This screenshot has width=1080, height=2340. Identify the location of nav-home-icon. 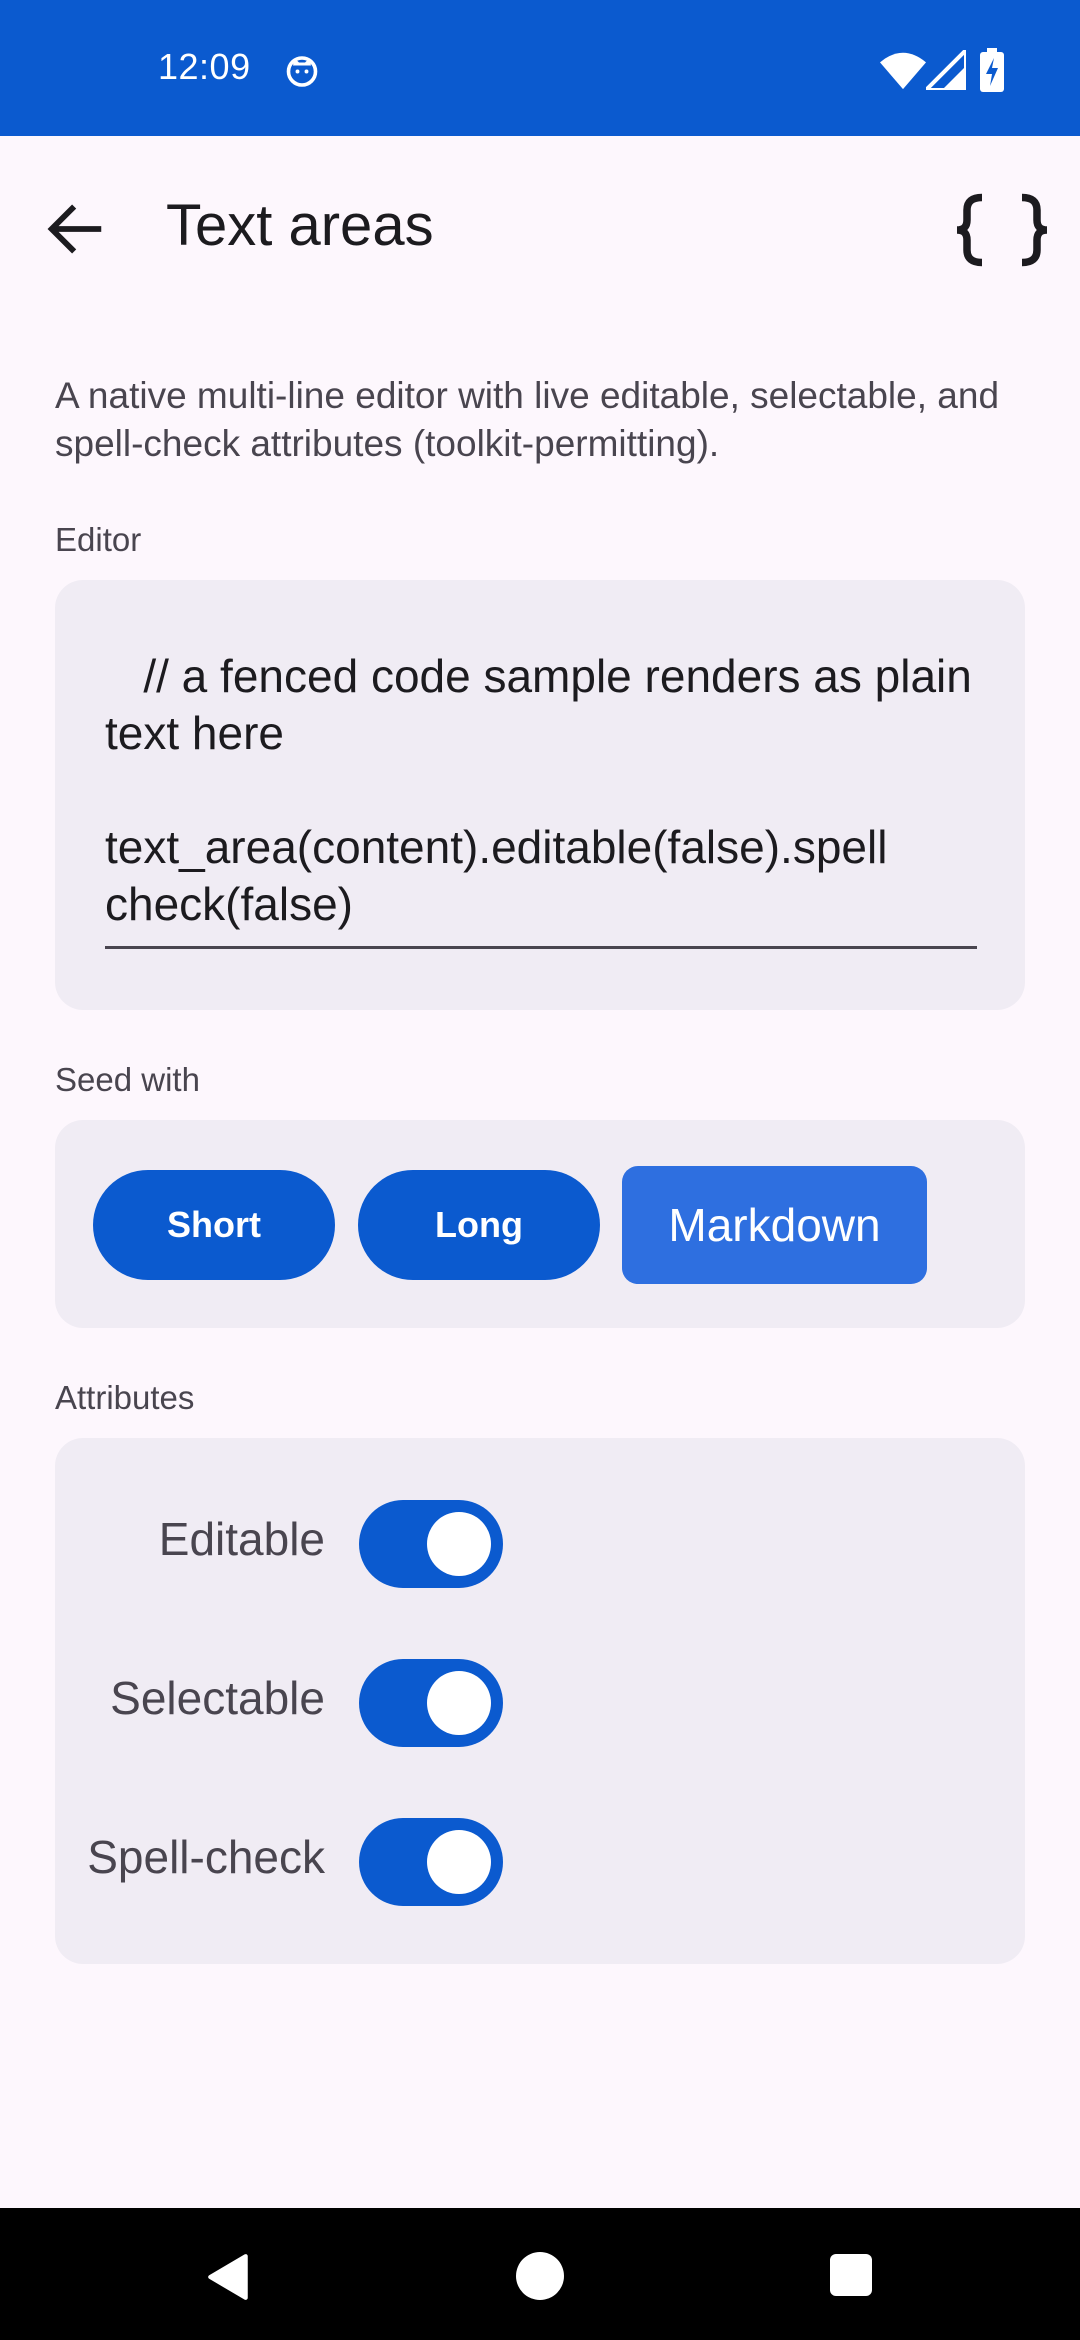
(540, 2276).